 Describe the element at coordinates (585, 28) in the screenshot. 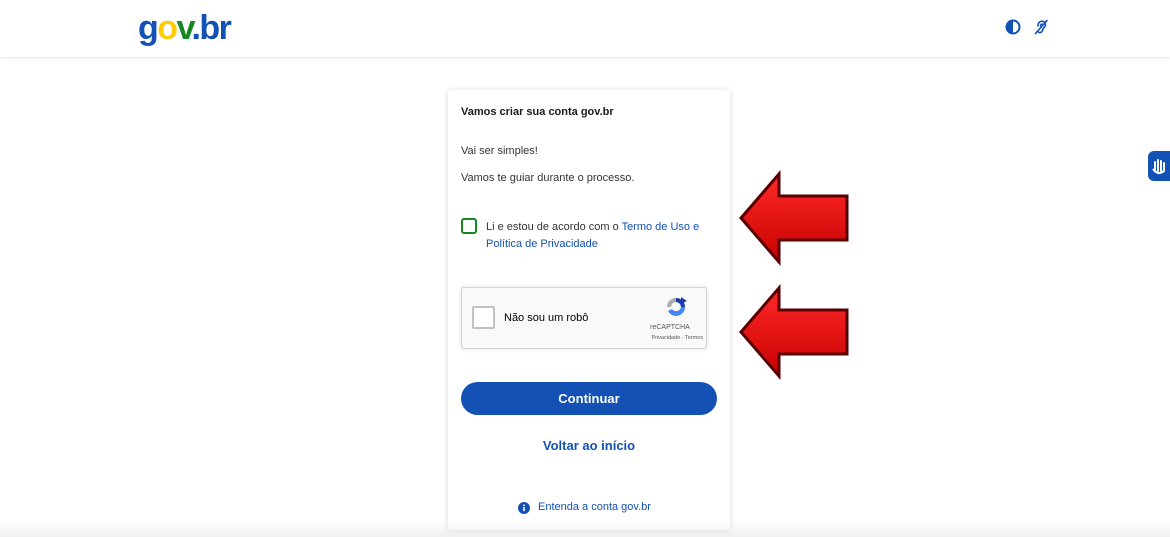

I see `header: gov.br` at that location.